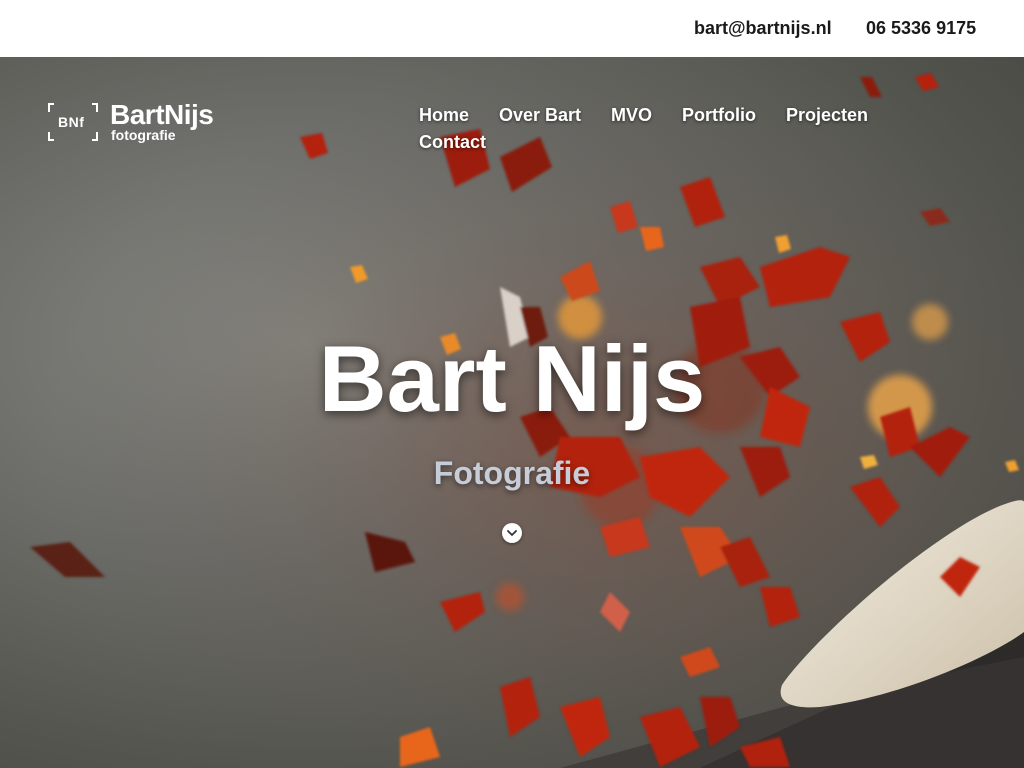 The image size is (1024, 768). What do you see at coordinates (763, 28) in the screenshot?
I see `email-link: bart@bartnijs.nl` at bounding box center [763, 28].